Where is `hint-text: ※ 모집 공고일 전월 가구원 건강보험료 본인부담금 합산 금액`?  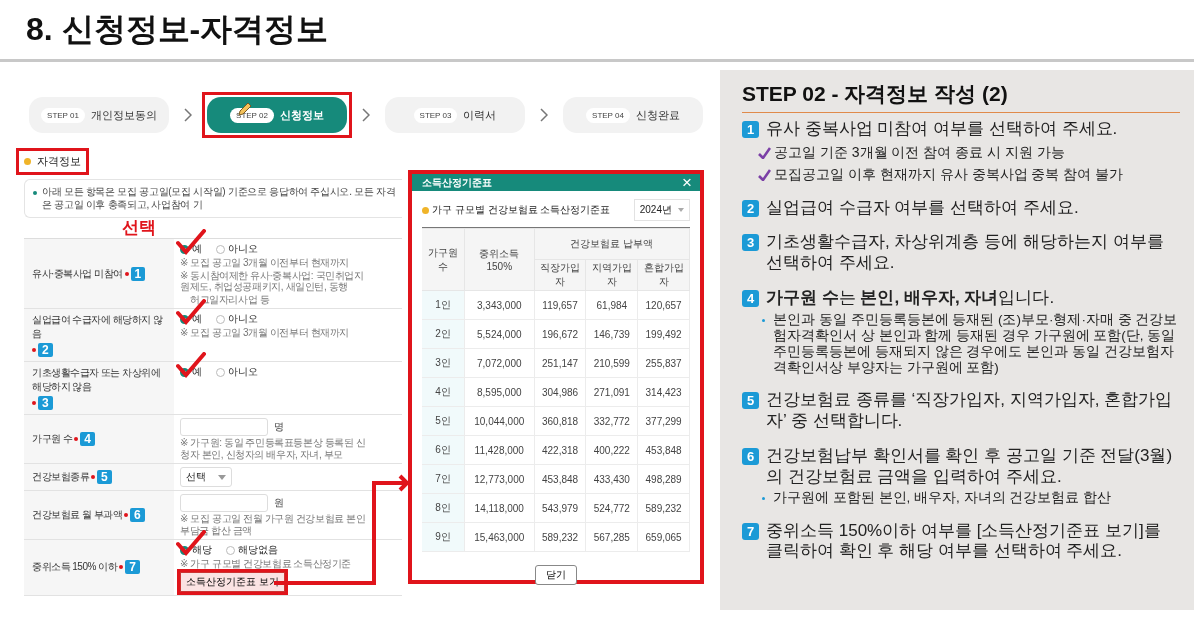
hint-text: ※ 모집 공고일 전월 가구원 건강보험료 본인부담금 합산 금액 is located at coordinates (273, 524).